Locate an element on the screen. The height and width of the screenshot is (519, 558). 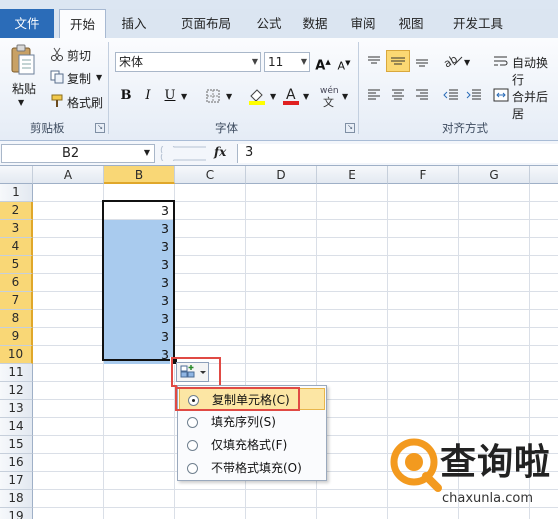
quick-access-toolbar is located at coordinates (279, 4).